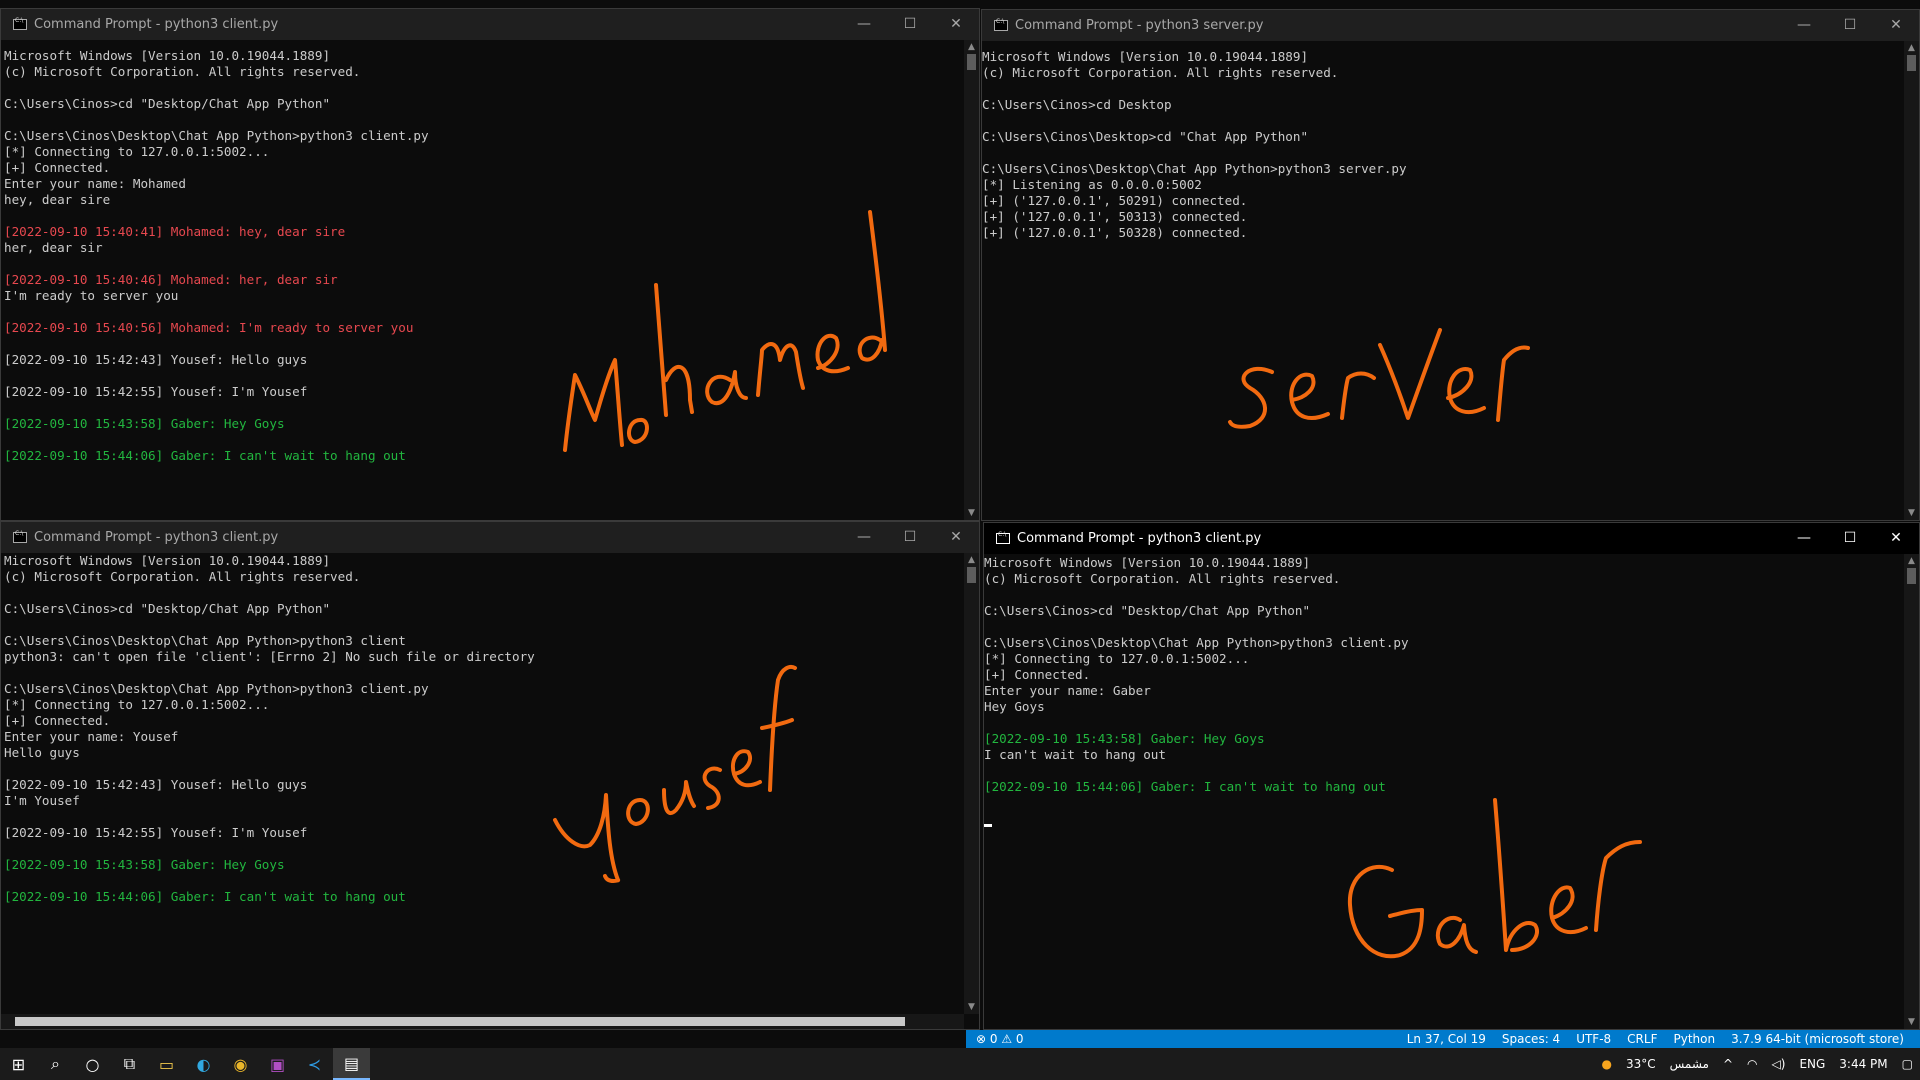  Describe the element at coordinates (129, 1064) in the screenshot. I see `task-view-icon: ⧉` at that location.